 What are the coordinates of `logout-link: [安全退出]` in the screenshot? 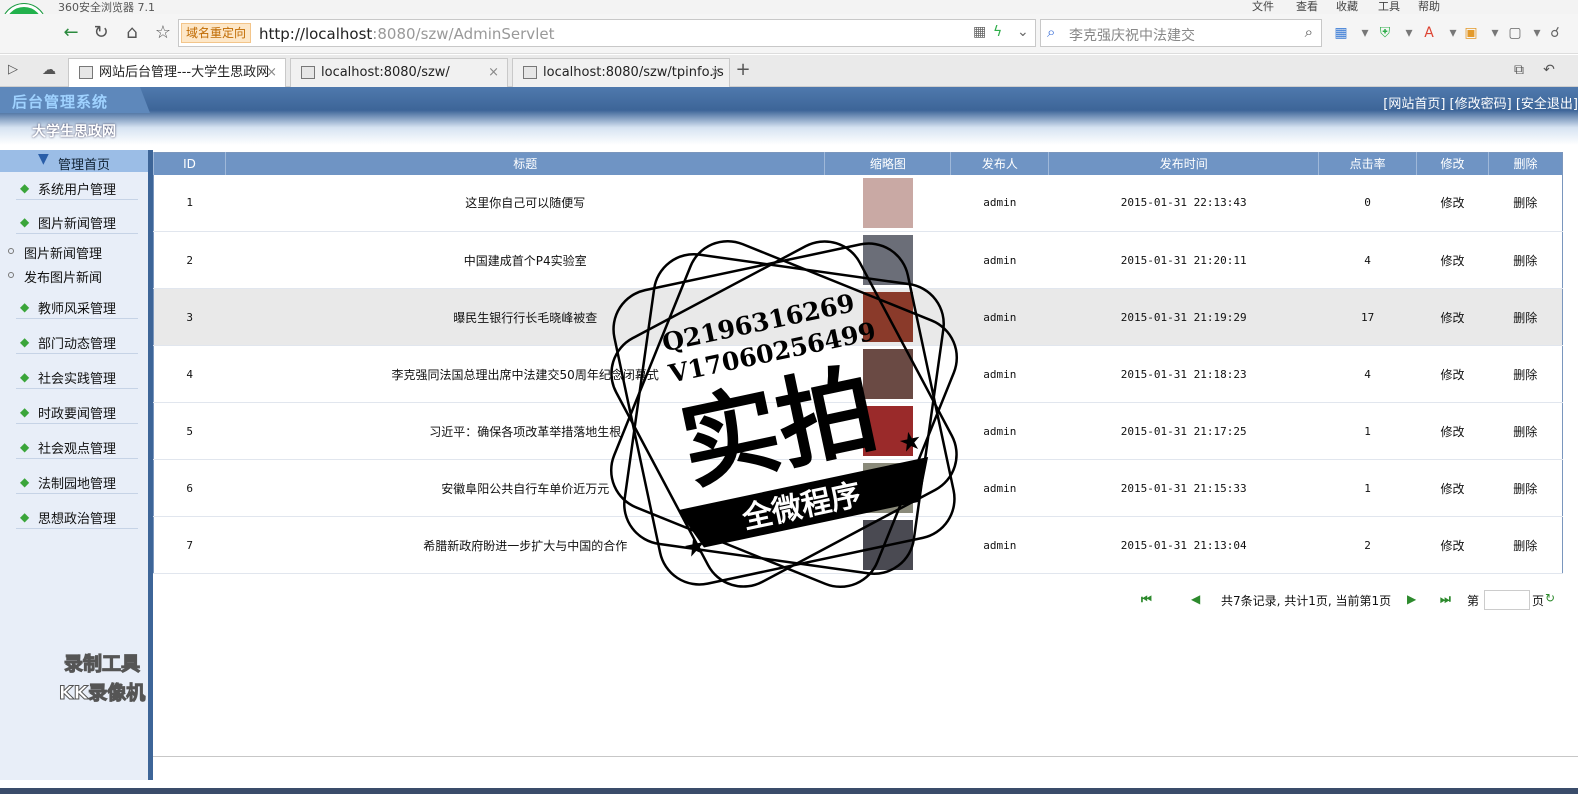 It's located at (1547, 104).